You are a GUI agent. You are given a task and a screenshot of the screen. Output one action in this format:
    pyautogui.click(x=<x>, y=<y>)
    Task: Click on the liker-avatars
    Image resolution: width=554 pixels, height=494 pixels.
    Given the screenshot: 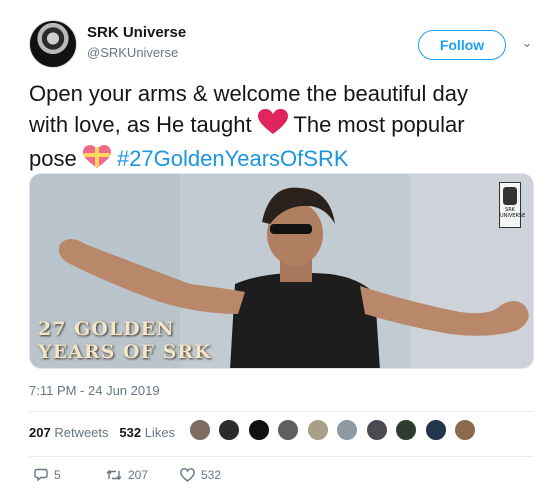 What is the action you would take?
    pyautogui.click(x=334, y=432)
    